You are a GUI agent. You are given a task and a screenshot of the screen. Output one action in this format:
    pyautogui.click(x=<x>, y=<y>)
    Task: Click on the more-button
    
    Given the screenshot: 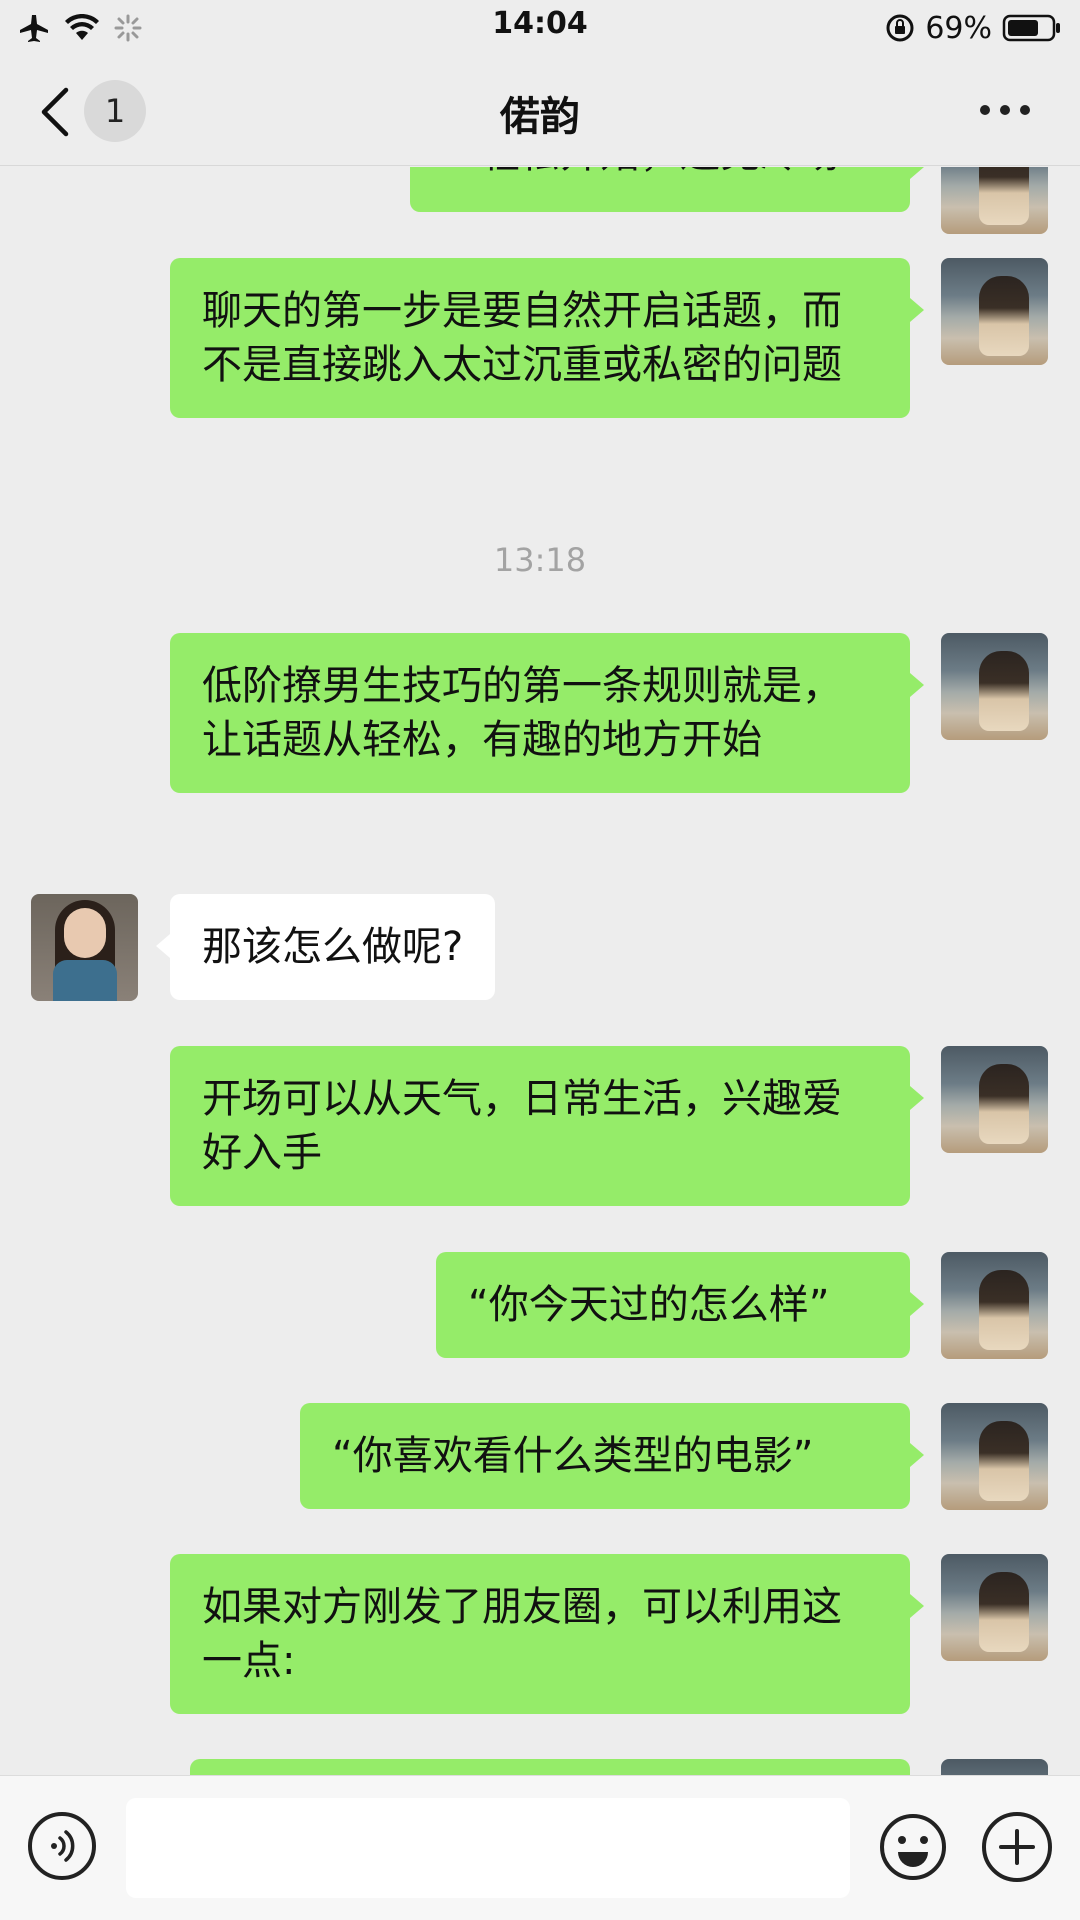 What is the action you would take?
    pyautogui.click(x=1010, y=110)
    